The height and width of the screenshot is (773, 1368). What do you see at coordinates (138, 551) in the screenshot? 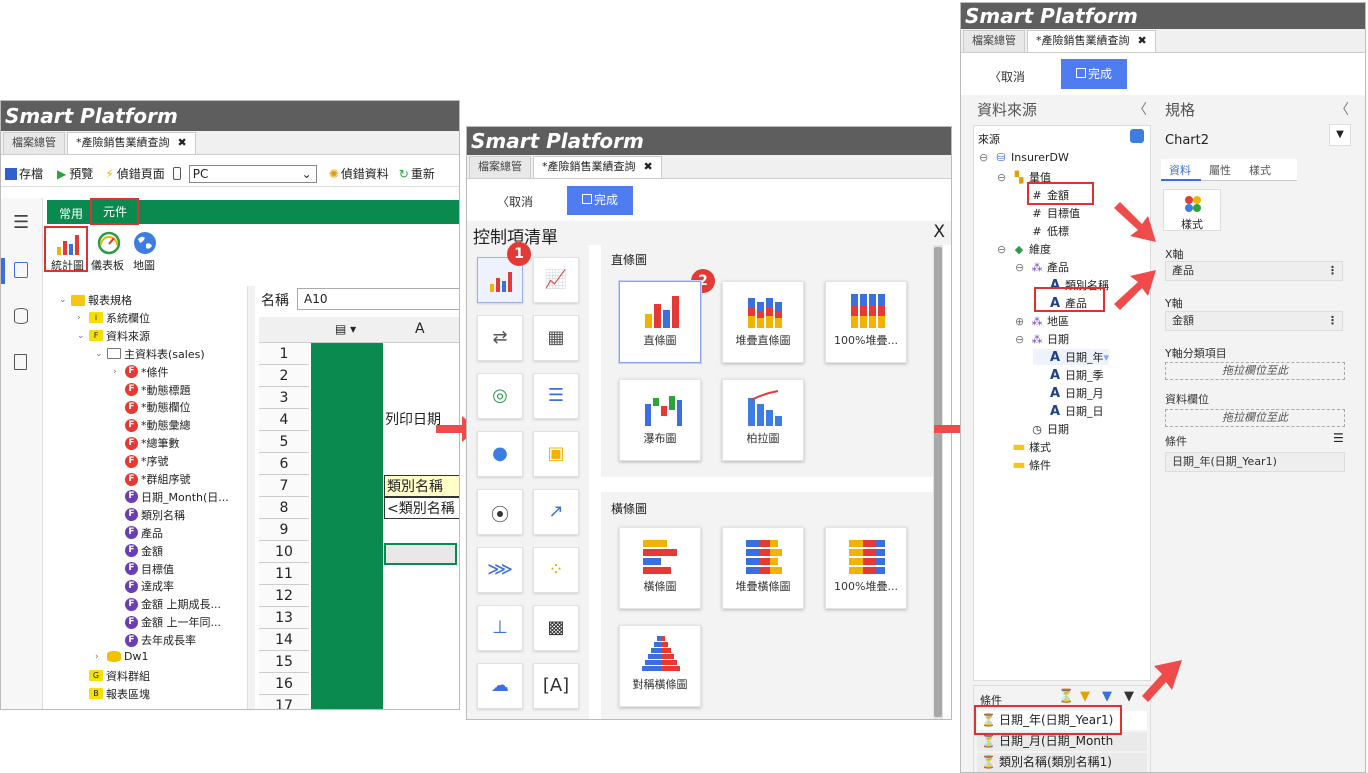
I see `tree-node: F 金額` at bounding box center [138, 551].